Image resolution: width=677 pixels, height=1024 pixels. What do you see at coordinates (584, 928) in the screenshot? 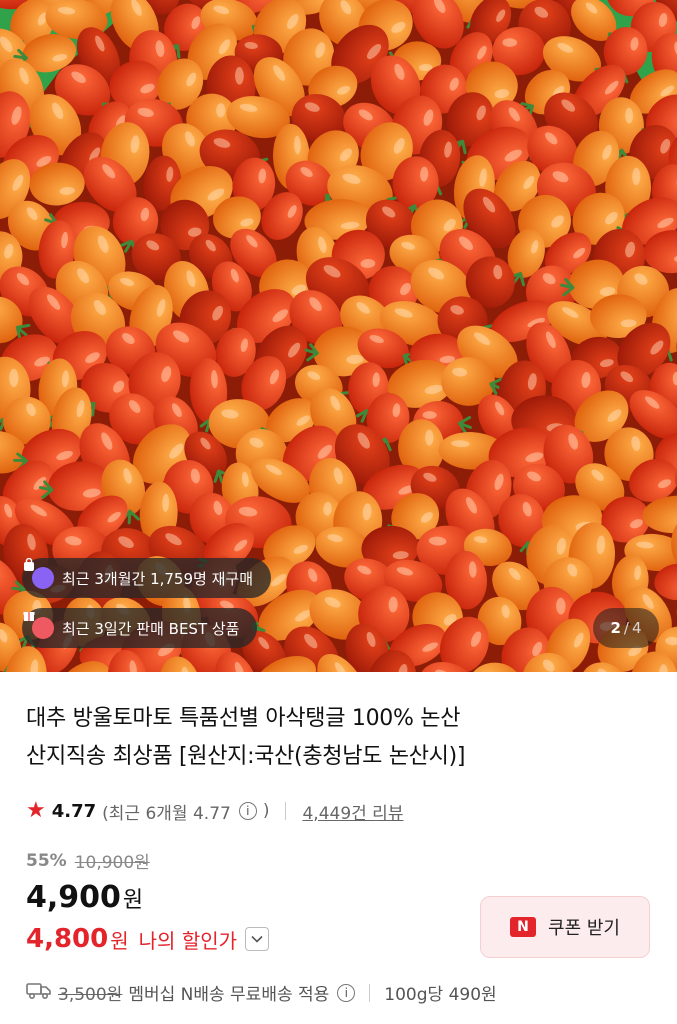
I see `coupon-label: 쿠폰 받기` at bounding box center [584, 928].